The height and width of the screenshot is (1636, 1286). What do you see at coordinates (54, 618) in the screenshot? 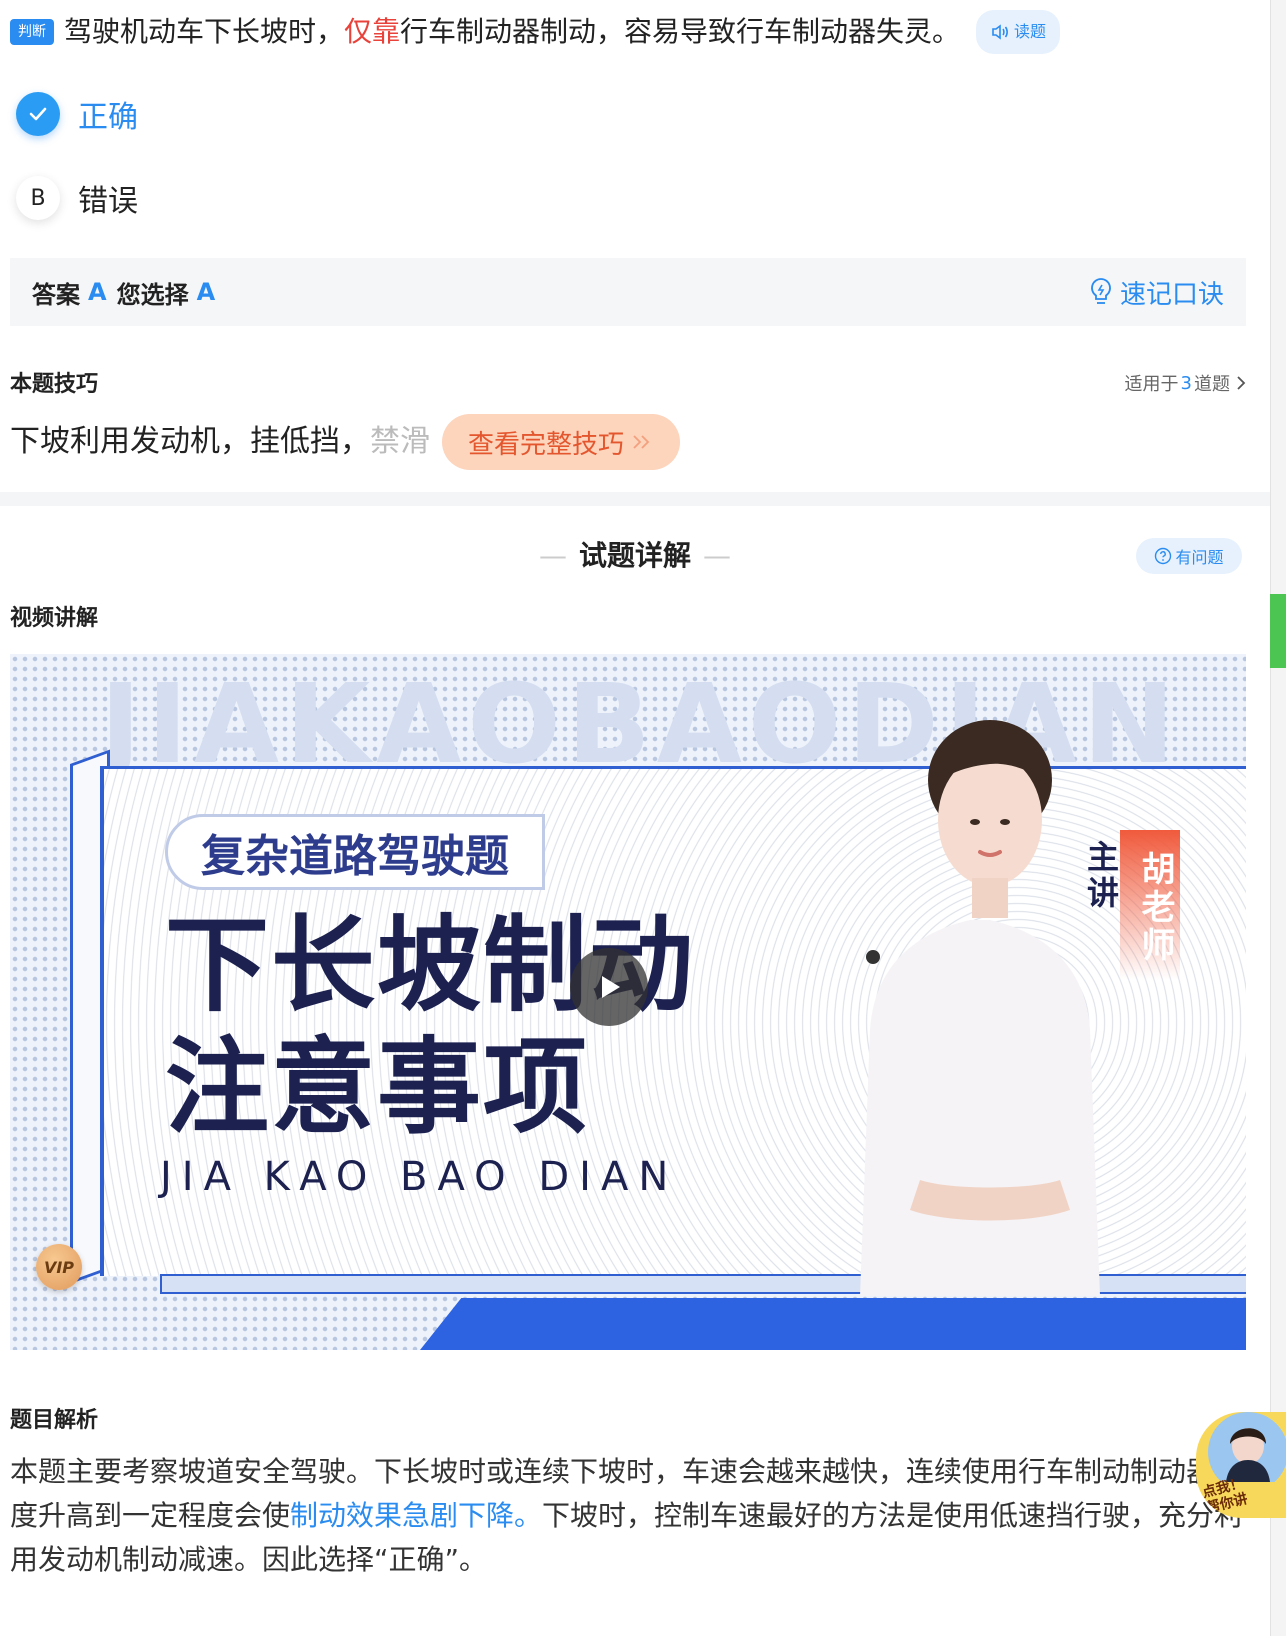
I see `video-section-title: 视频讲解` at bounding box center [54, 618].